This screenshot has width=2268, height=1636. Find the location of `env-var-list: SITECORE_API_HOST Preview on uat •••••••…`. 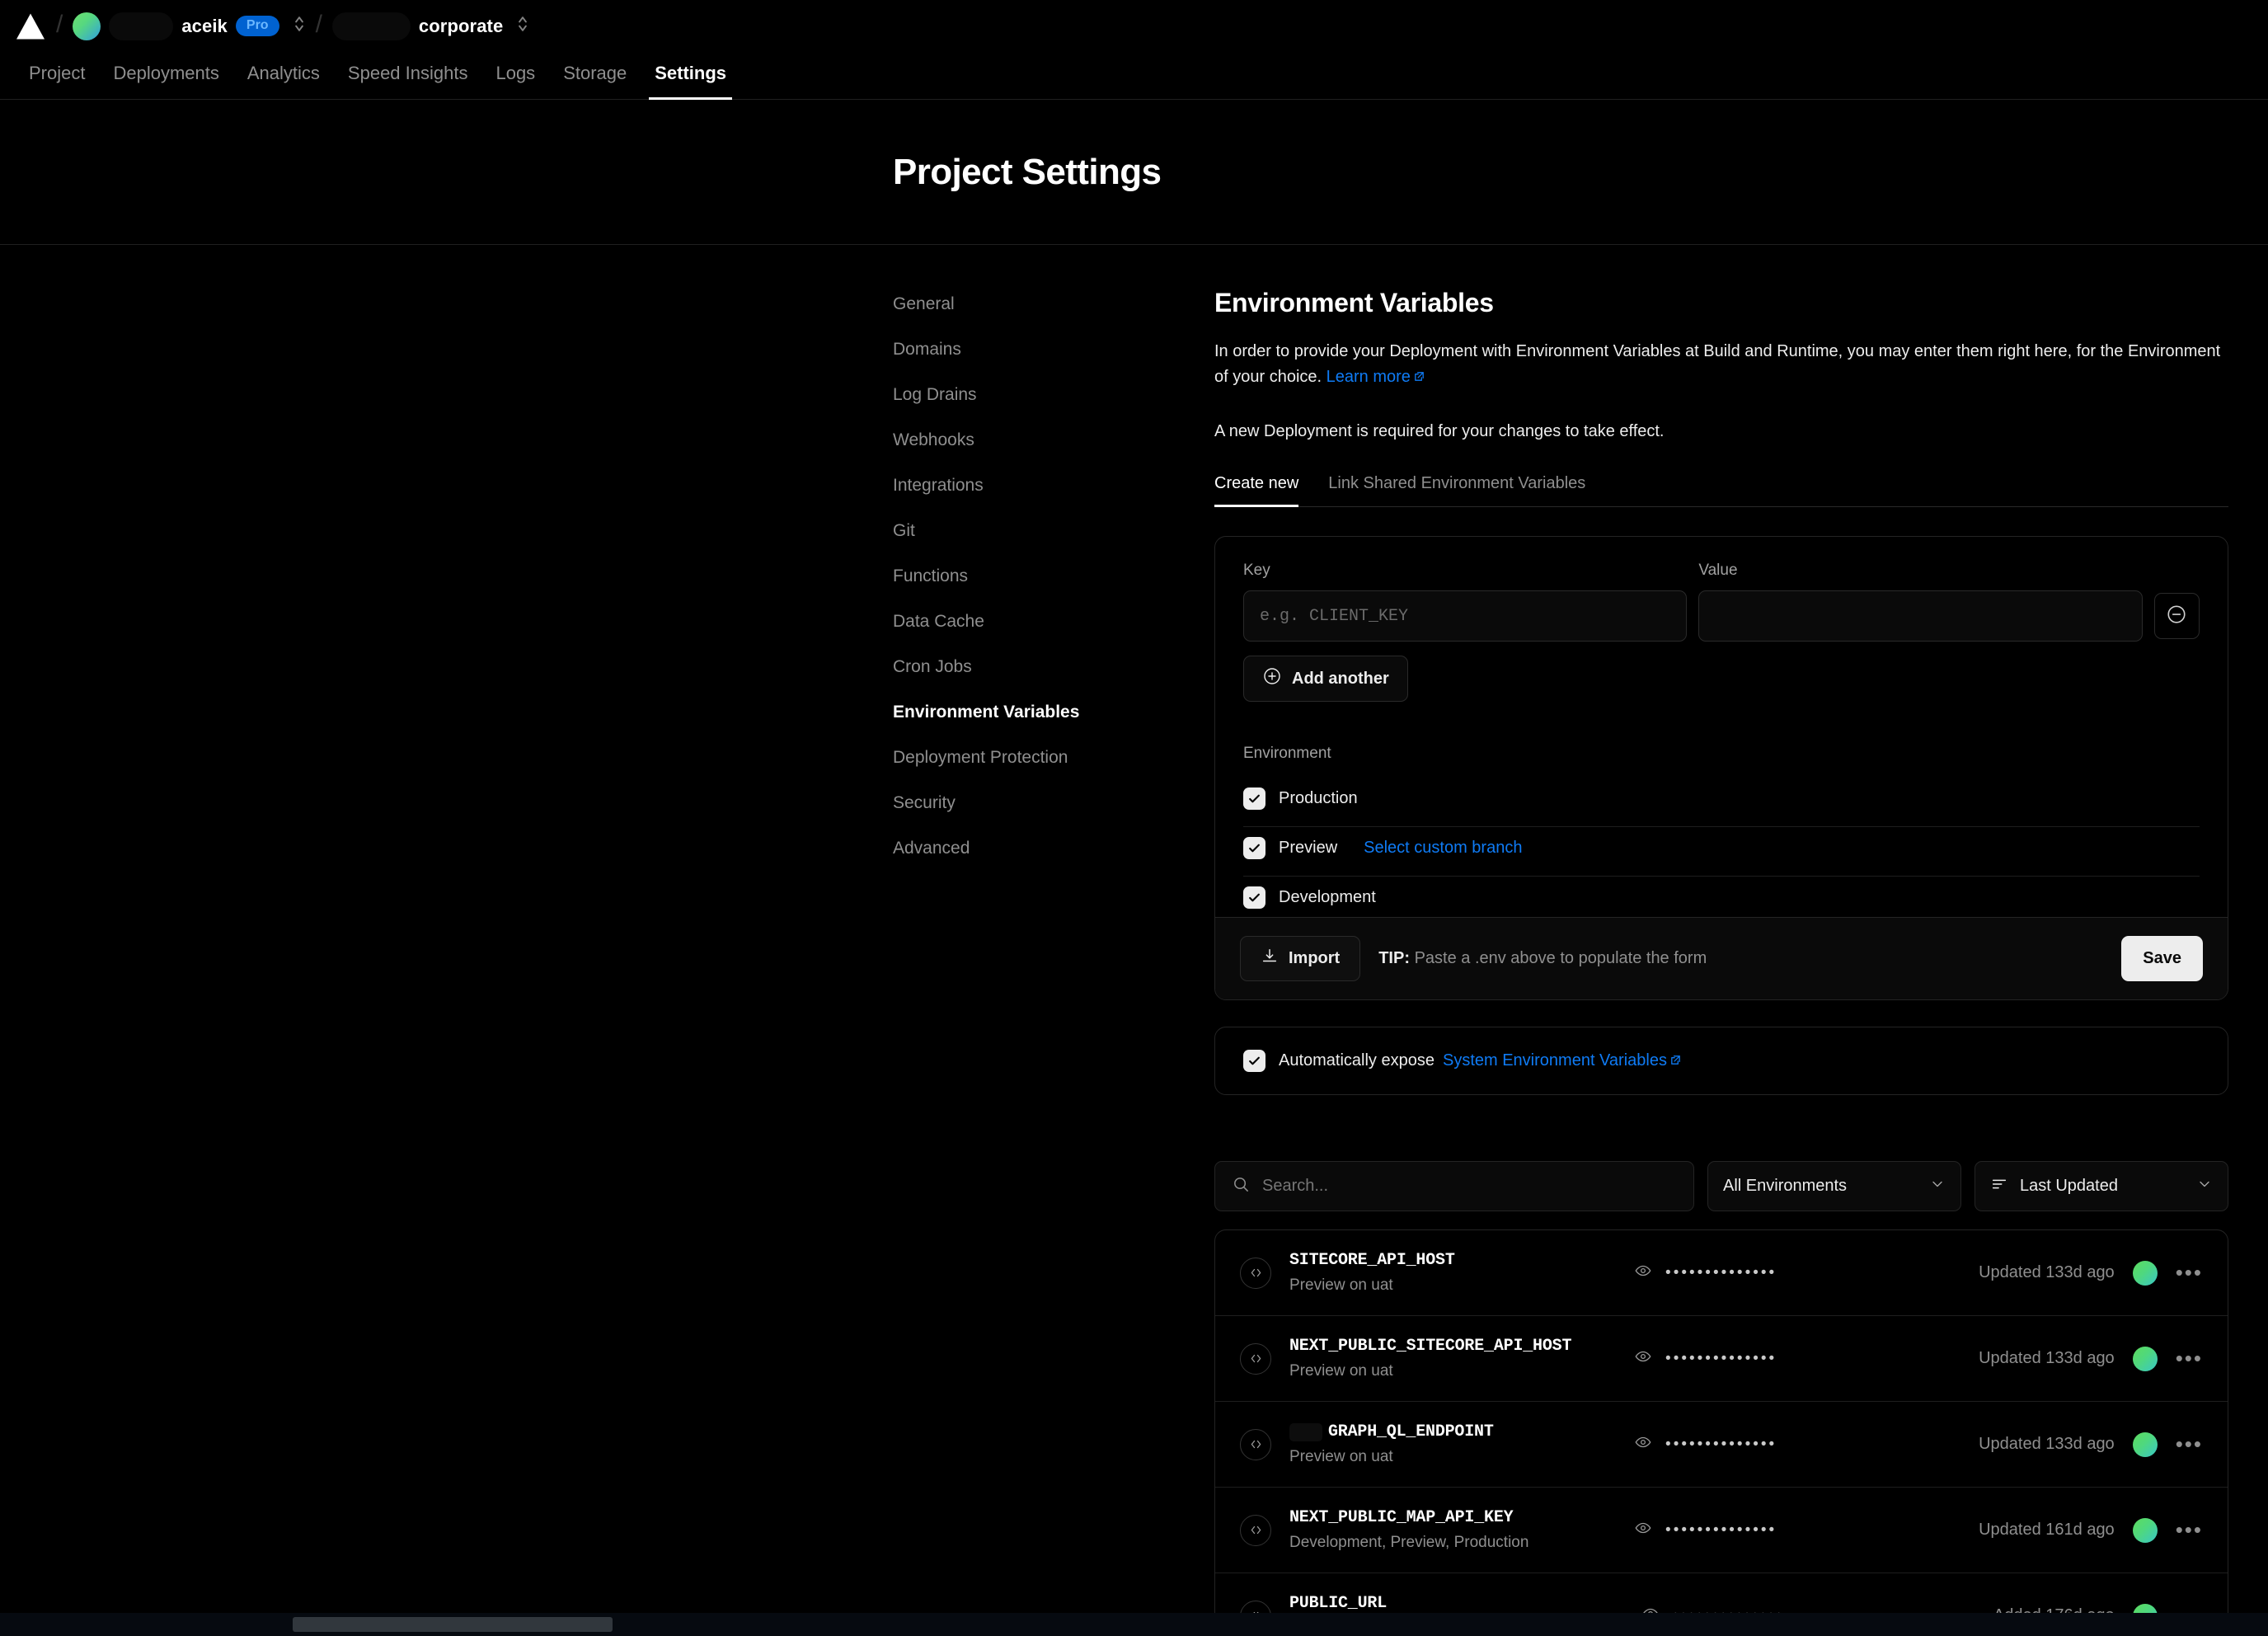

env-var-list: SITECORE_API_HOST Preview on uat •••••••… is located at coordinates (1721, 1432).